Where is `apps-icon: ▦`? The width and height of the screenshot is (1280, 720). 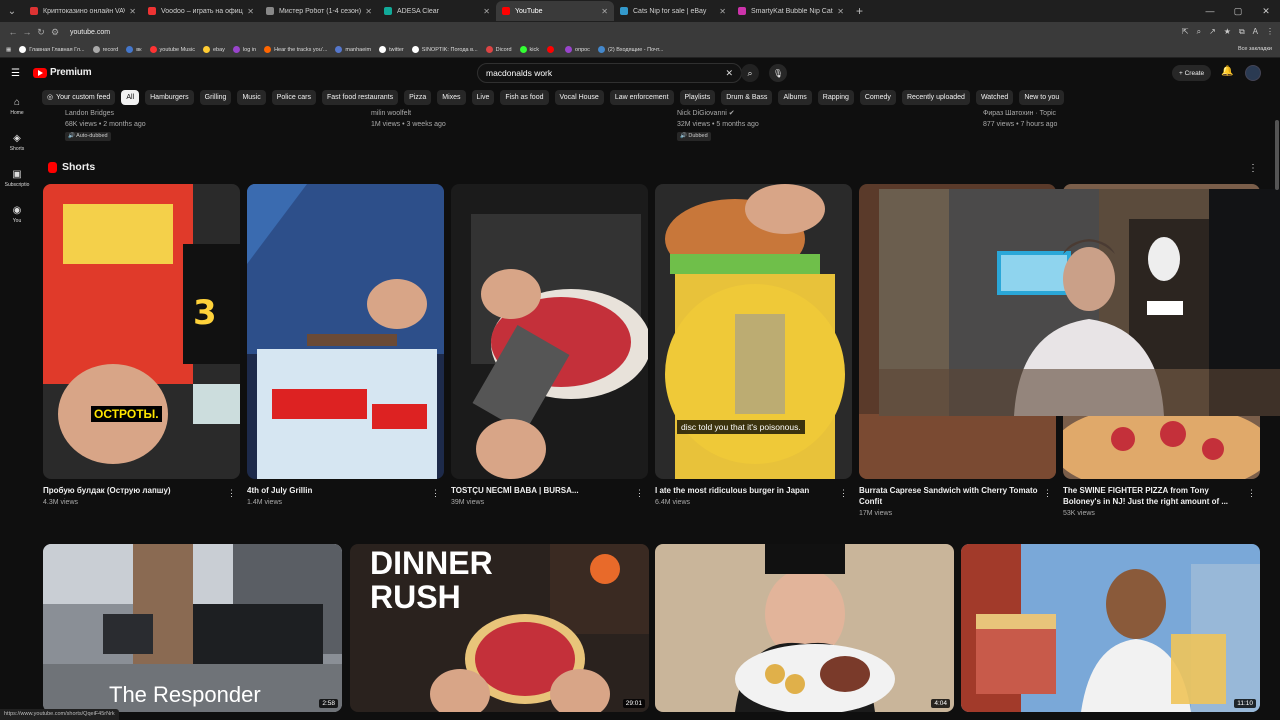 apps-icon: ▦ is located at coordinates (8, 50).